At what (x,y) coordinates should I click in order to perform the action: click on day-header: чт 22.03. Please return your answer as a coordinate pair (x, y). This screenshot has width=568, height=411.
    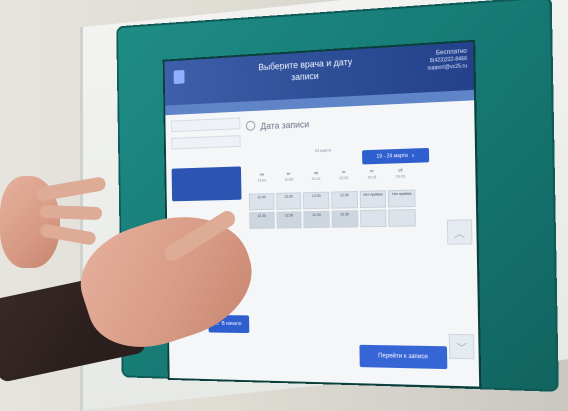
    Looking at the image, I should click on (344, 178).